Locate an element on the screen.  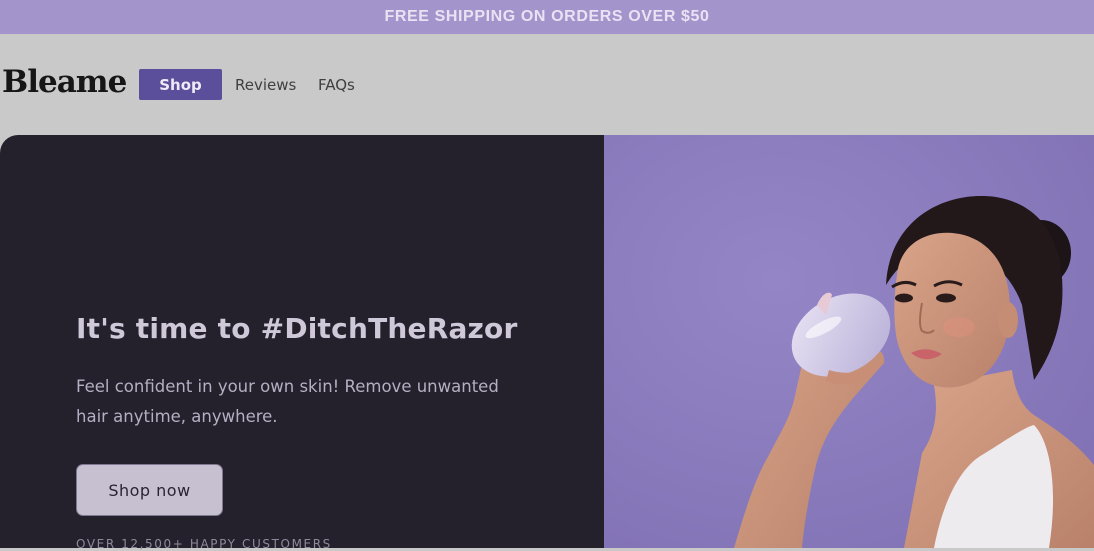
announcement-bar: FREE SHIPPING ON ORDERS OVER $50 is located at coordinates (547, 17).